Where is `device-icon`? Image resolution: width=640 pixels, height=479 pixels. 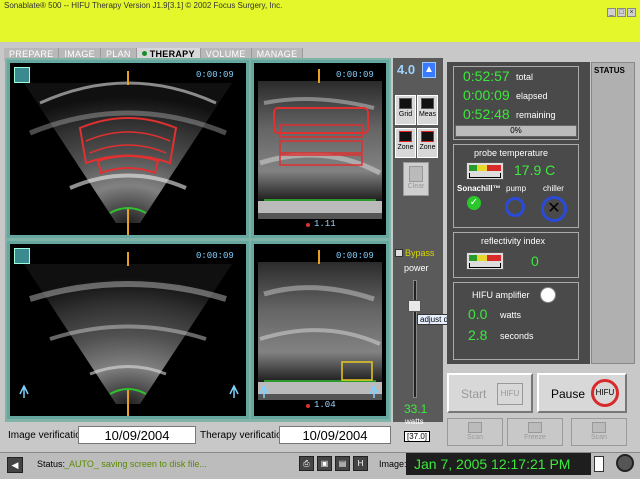
device-icon is located at coordinates (599, 464).